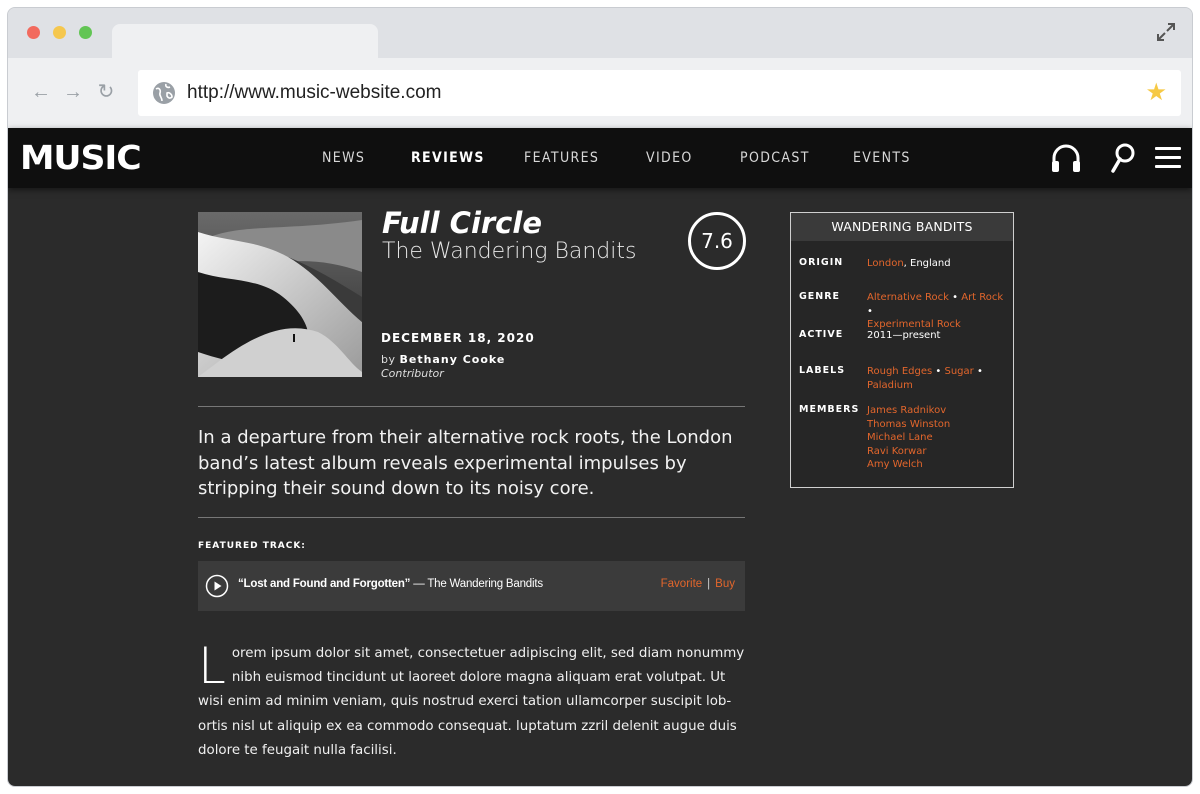  What do you see at coordinates (890, 385) in the screenshot?
I see `label-link: Paladium` at bounding box center [890, 385].